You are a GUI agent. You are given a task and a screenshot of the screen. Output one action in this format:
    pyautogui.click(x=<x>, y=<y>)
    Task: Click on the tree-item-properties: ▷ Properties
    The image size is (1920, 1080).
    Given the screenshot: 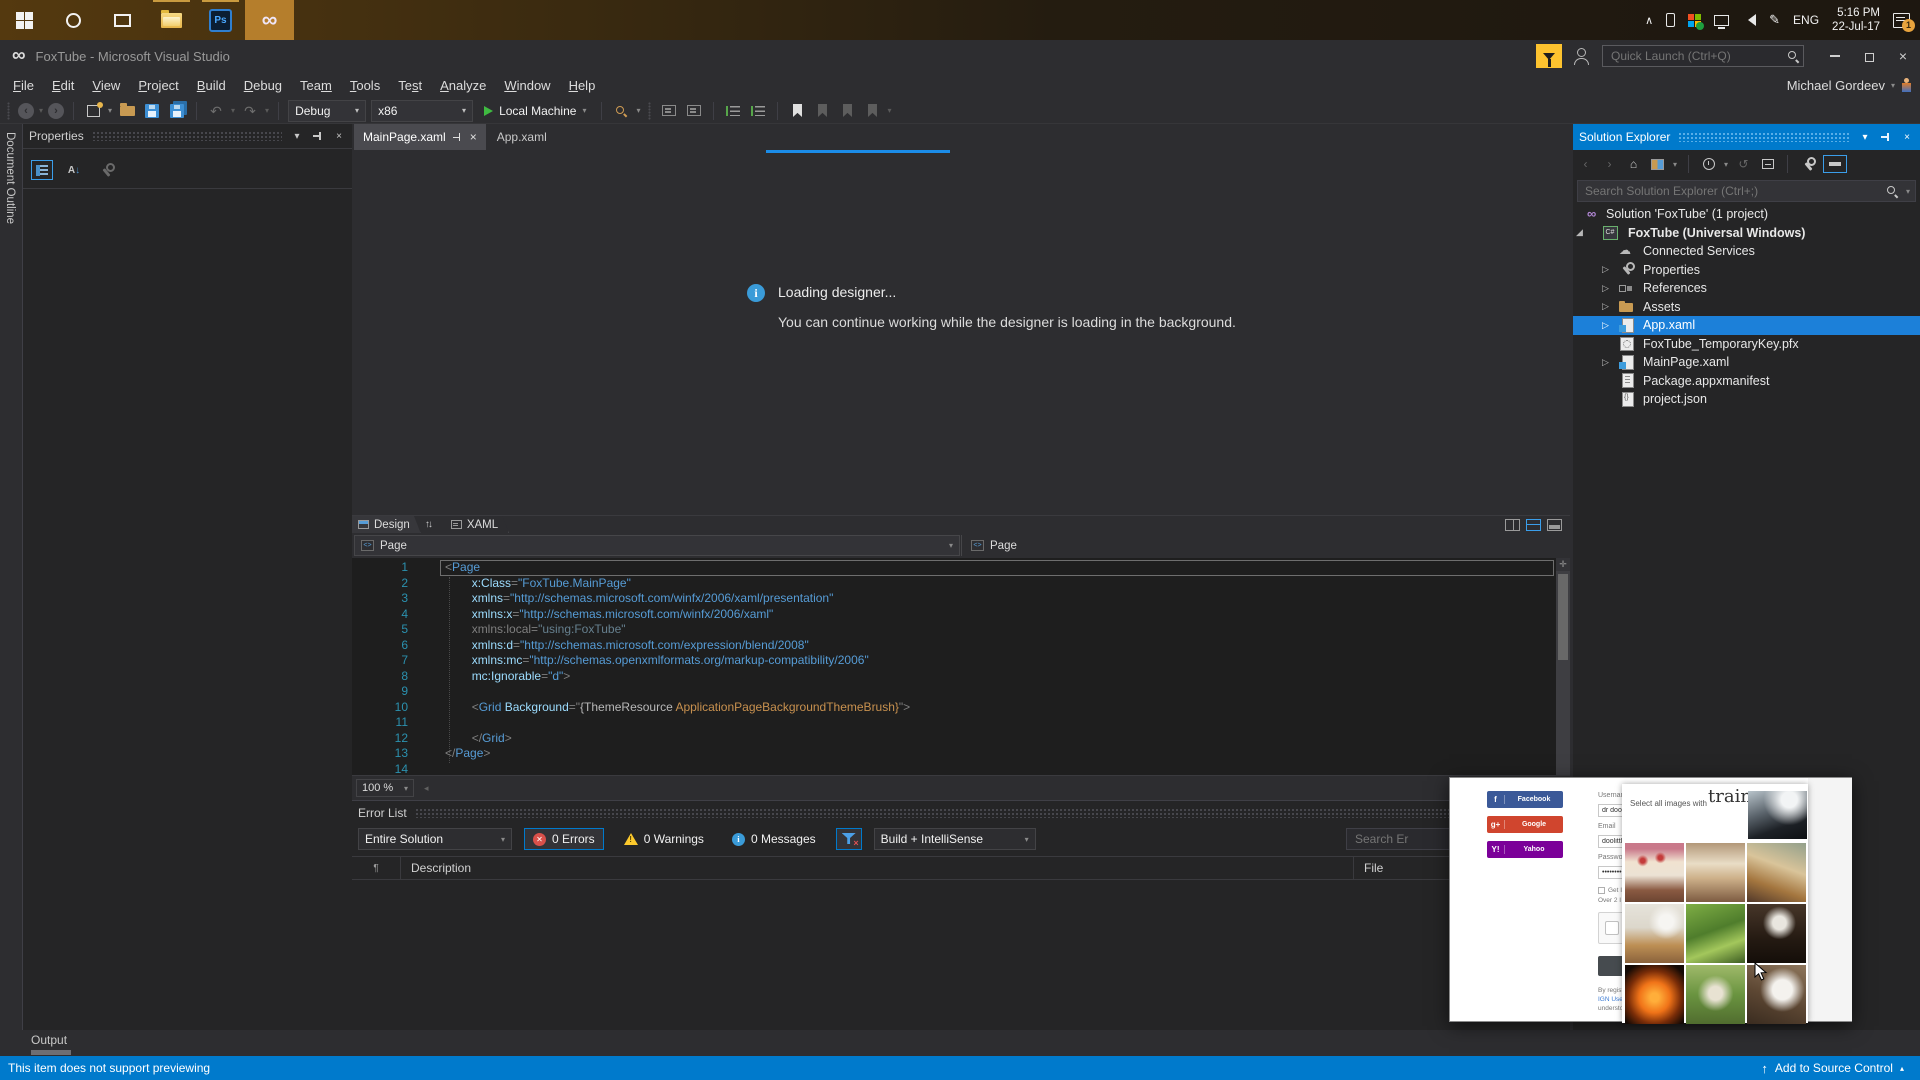 What is the action you would take?
    pyautogui.click(x=1746, y=270)
    